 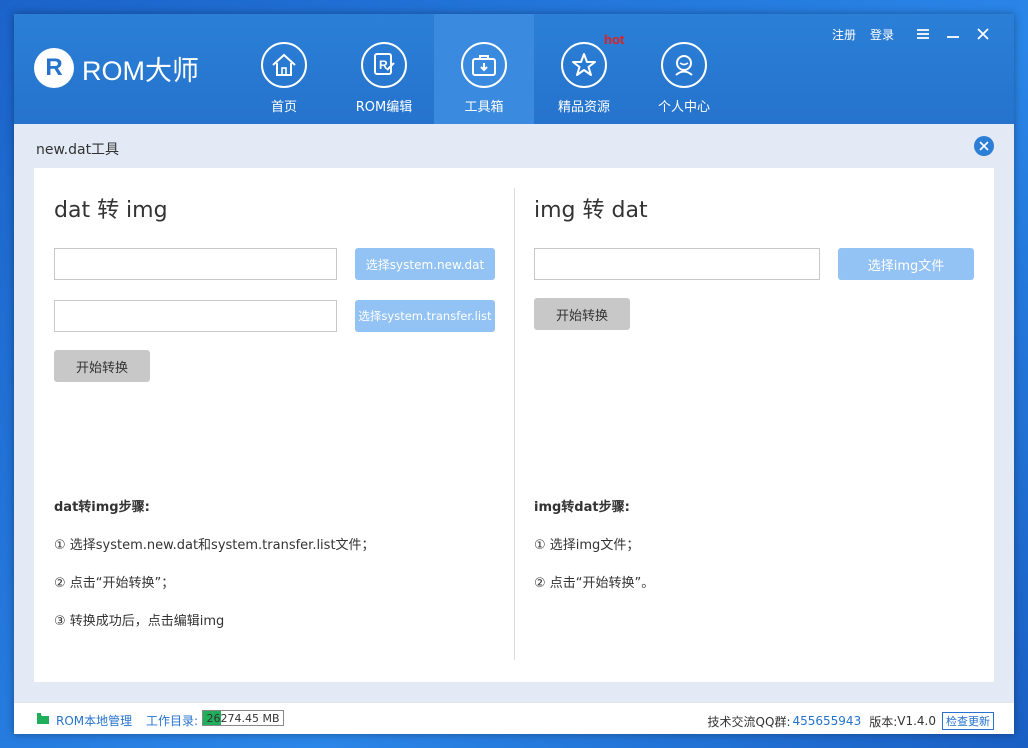 What do you see at coordinates (844, 34) in the screenshot?
I see `register-link: 注册` at bounding box center [844, 34].